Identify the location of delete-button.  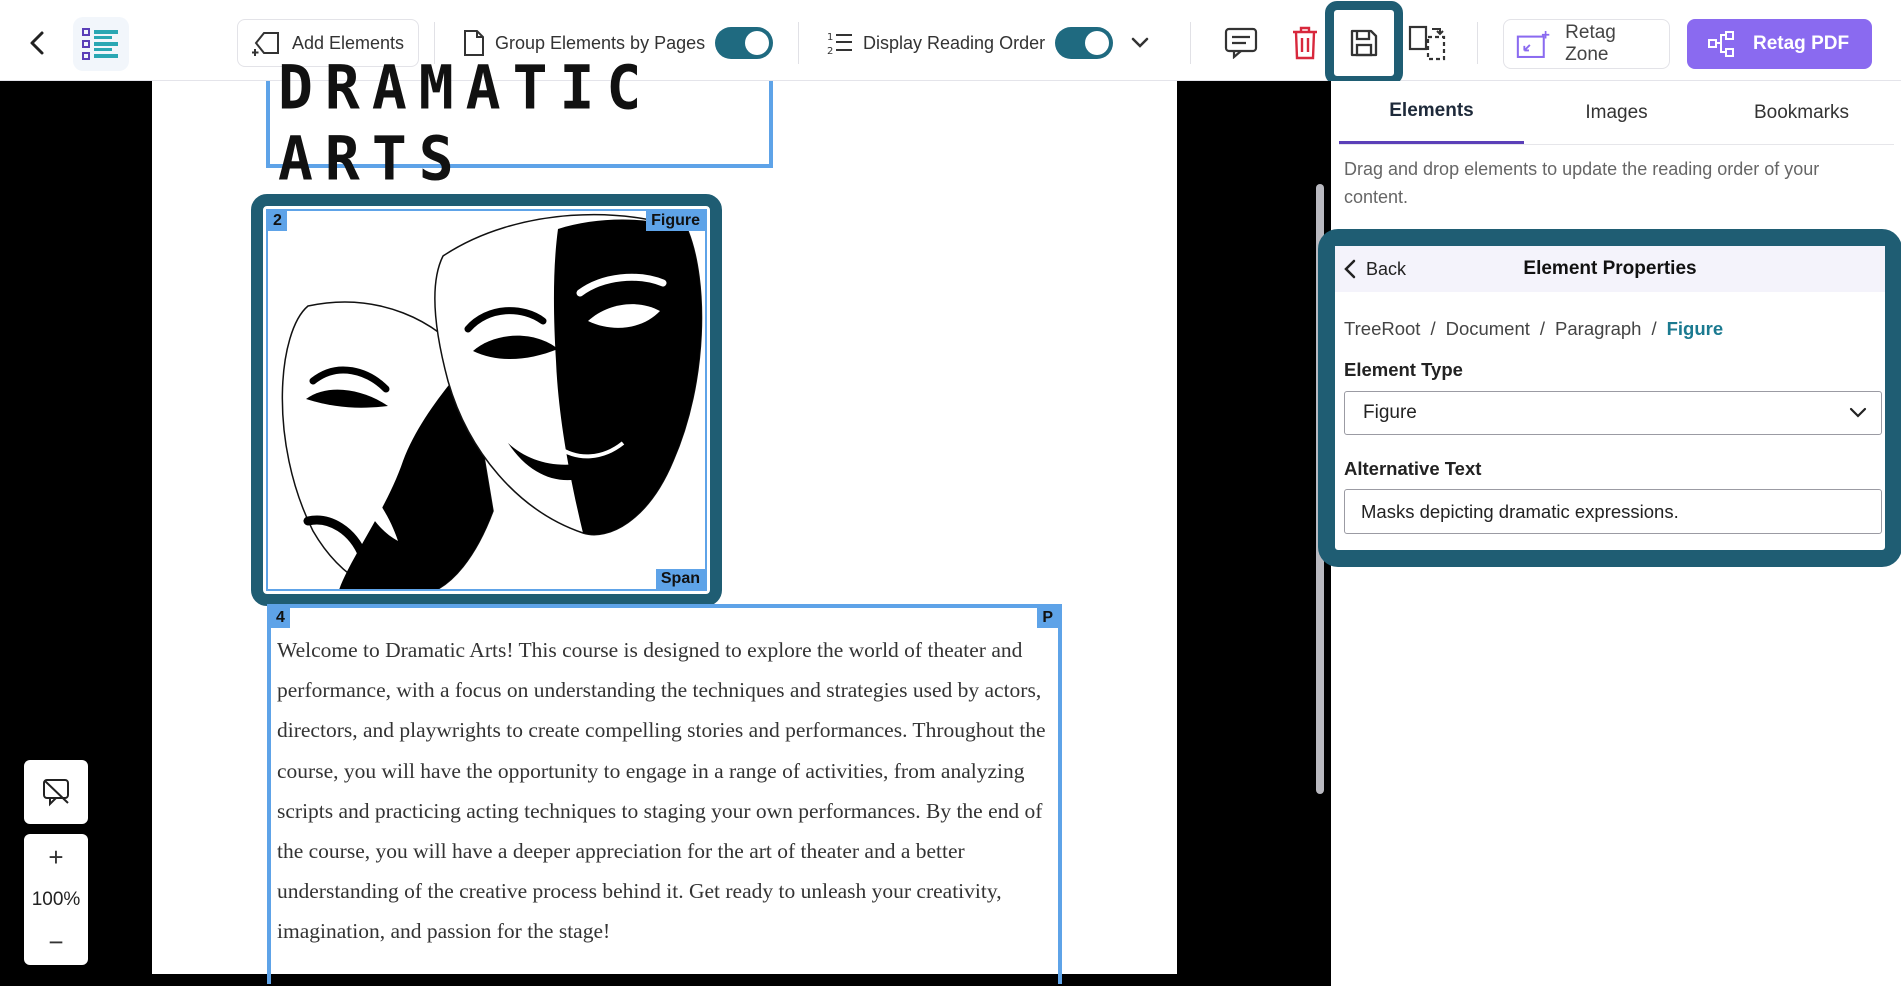
(1305, 43).